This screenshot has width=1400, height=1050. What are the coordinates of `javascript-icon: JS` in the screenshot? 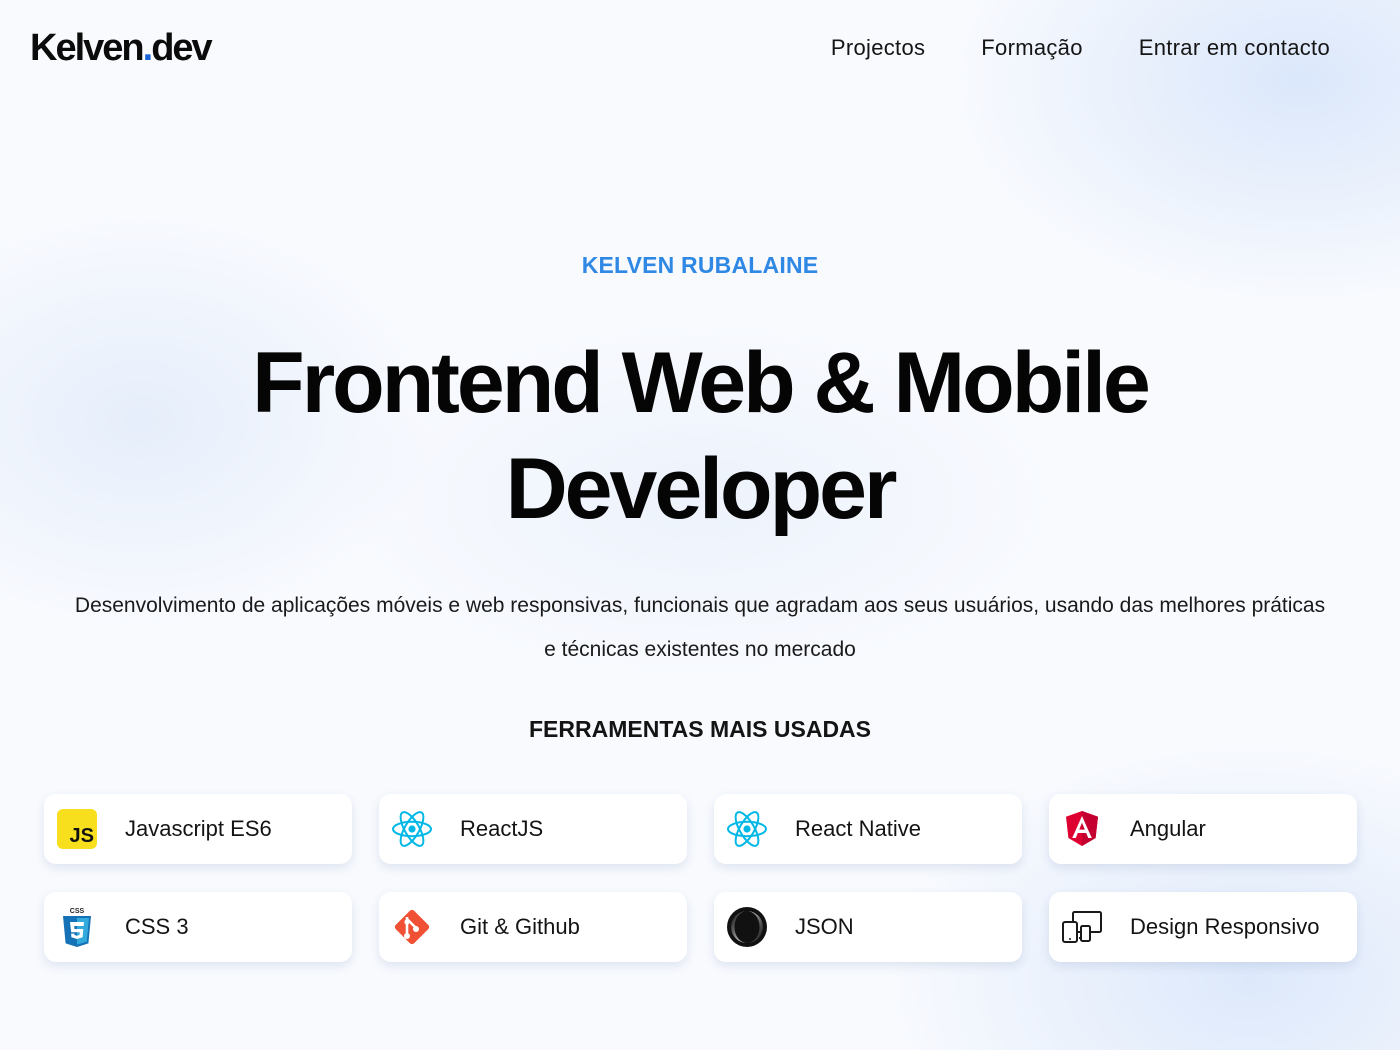 It's located at (77, 829).